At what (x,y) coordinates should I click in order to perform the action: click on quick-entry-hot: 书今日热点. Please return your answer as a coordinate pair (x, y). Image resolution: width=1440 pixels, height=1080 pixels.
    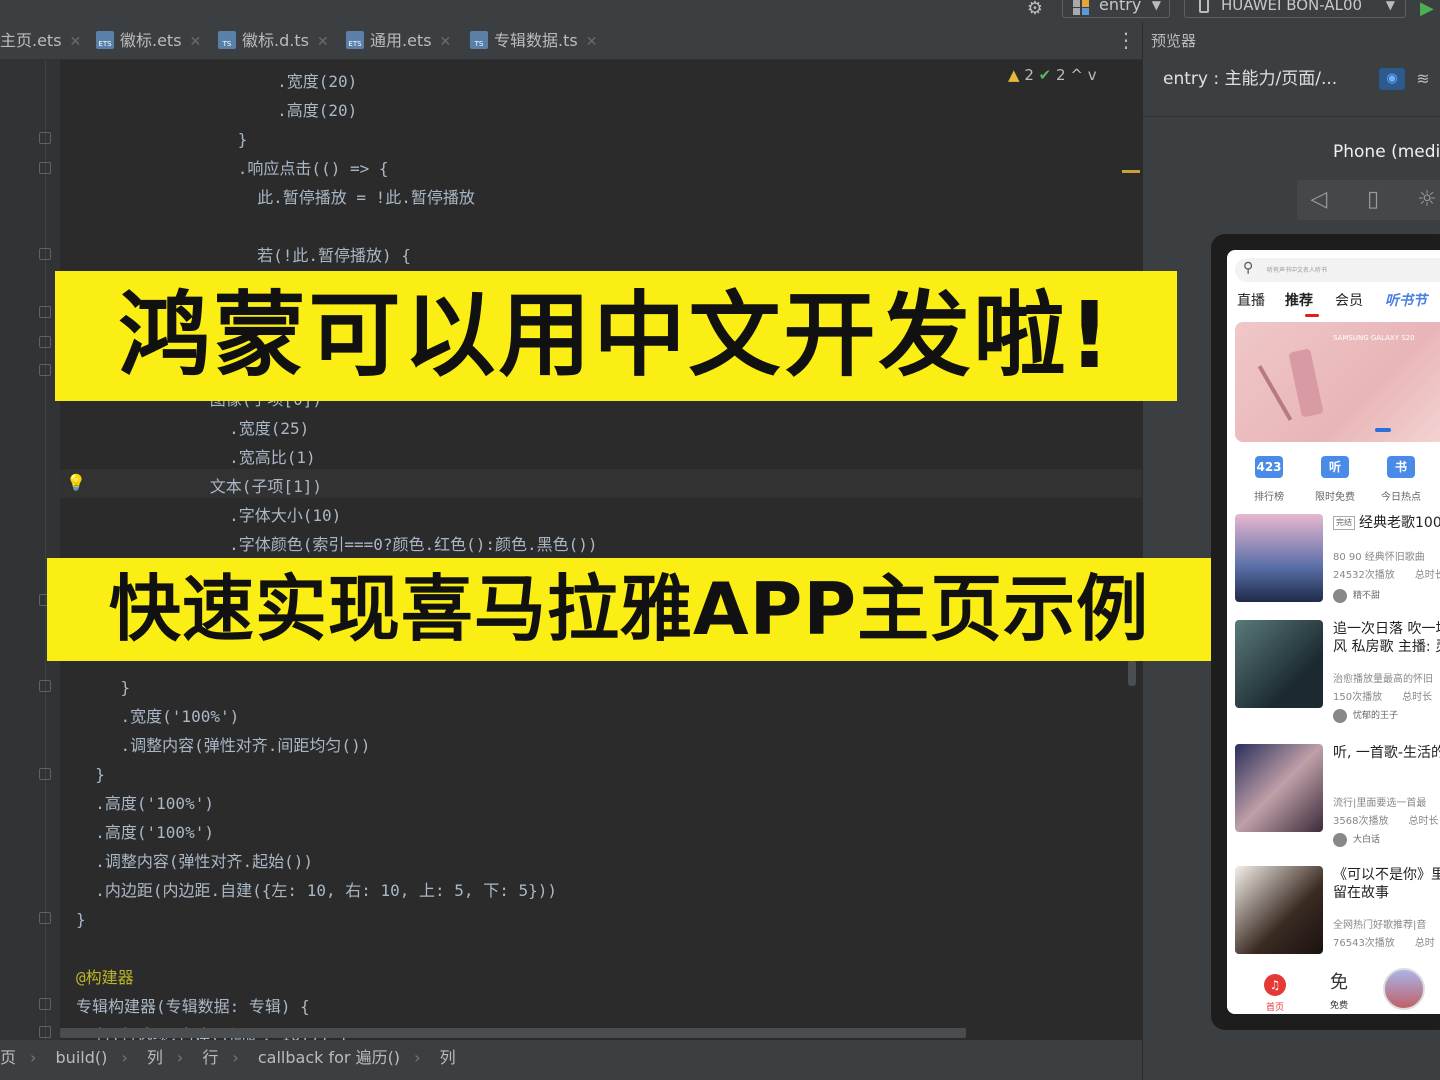
    Looking at the image, I should click on (1401, 480).